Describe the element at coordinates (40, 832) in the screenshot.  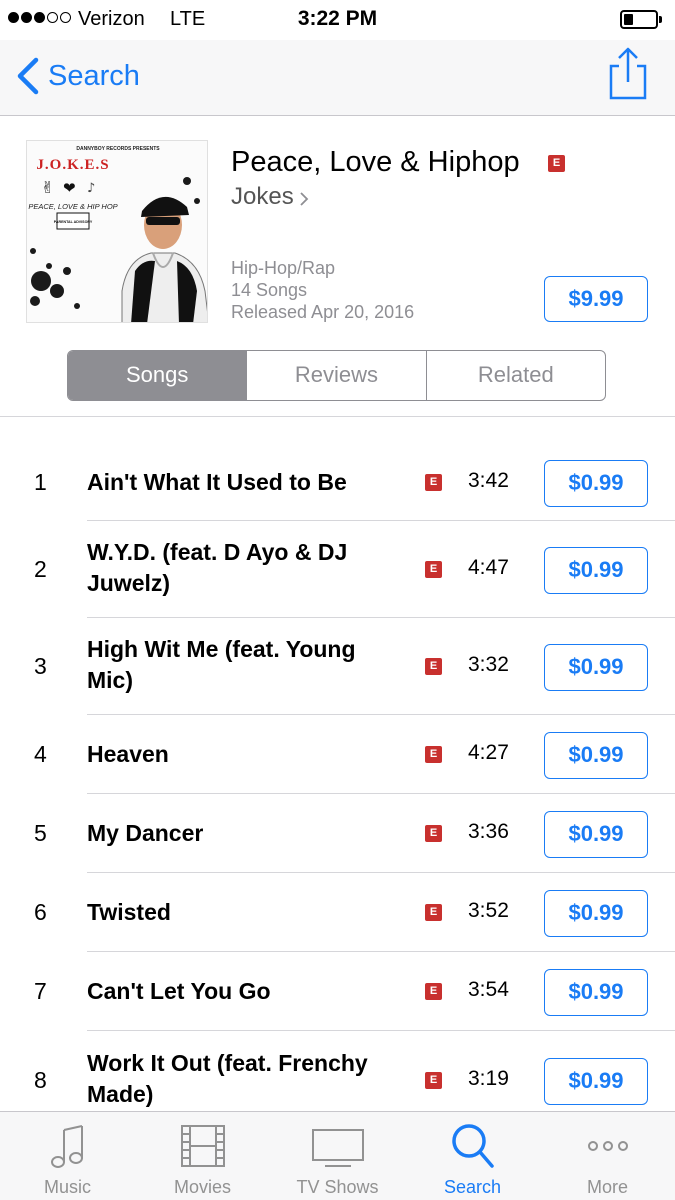
I see `track-number: 5` at that location.